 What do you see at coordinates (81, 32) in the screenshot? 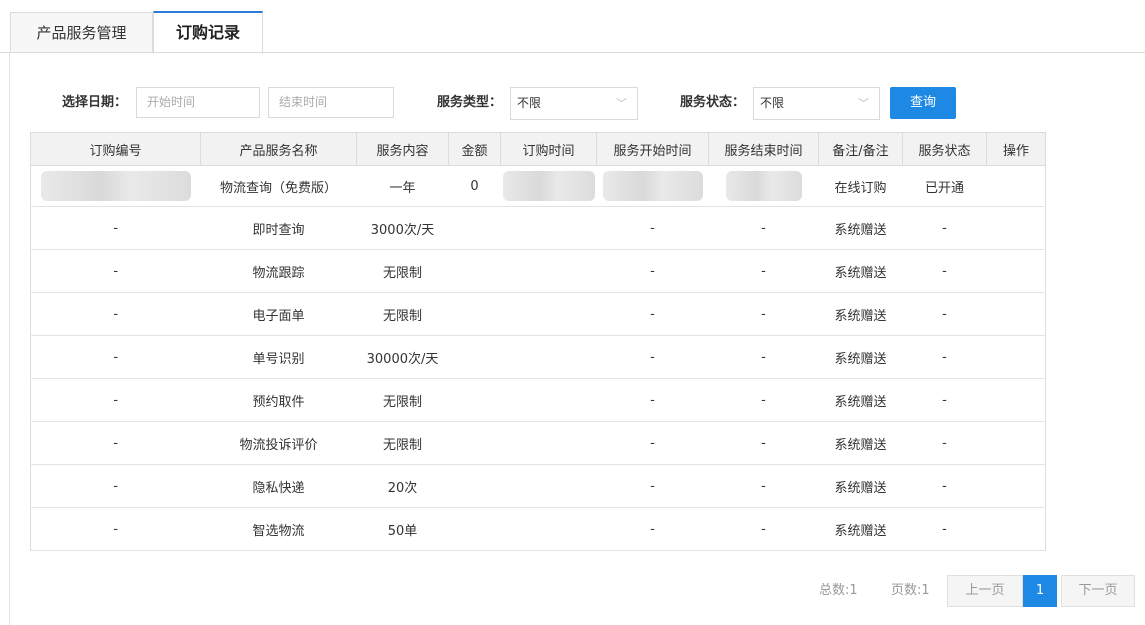
I see `tab-product-service-management: 产品服务管理` at bounding box center [81, 32].